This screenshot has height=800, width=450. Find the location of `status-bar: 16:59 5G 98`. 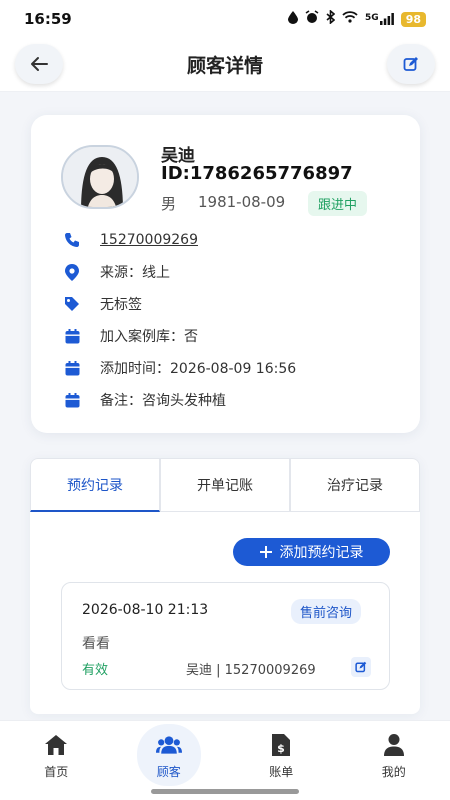

status-bar: 16:59 5G 98 is located at coordinates (225, 19).